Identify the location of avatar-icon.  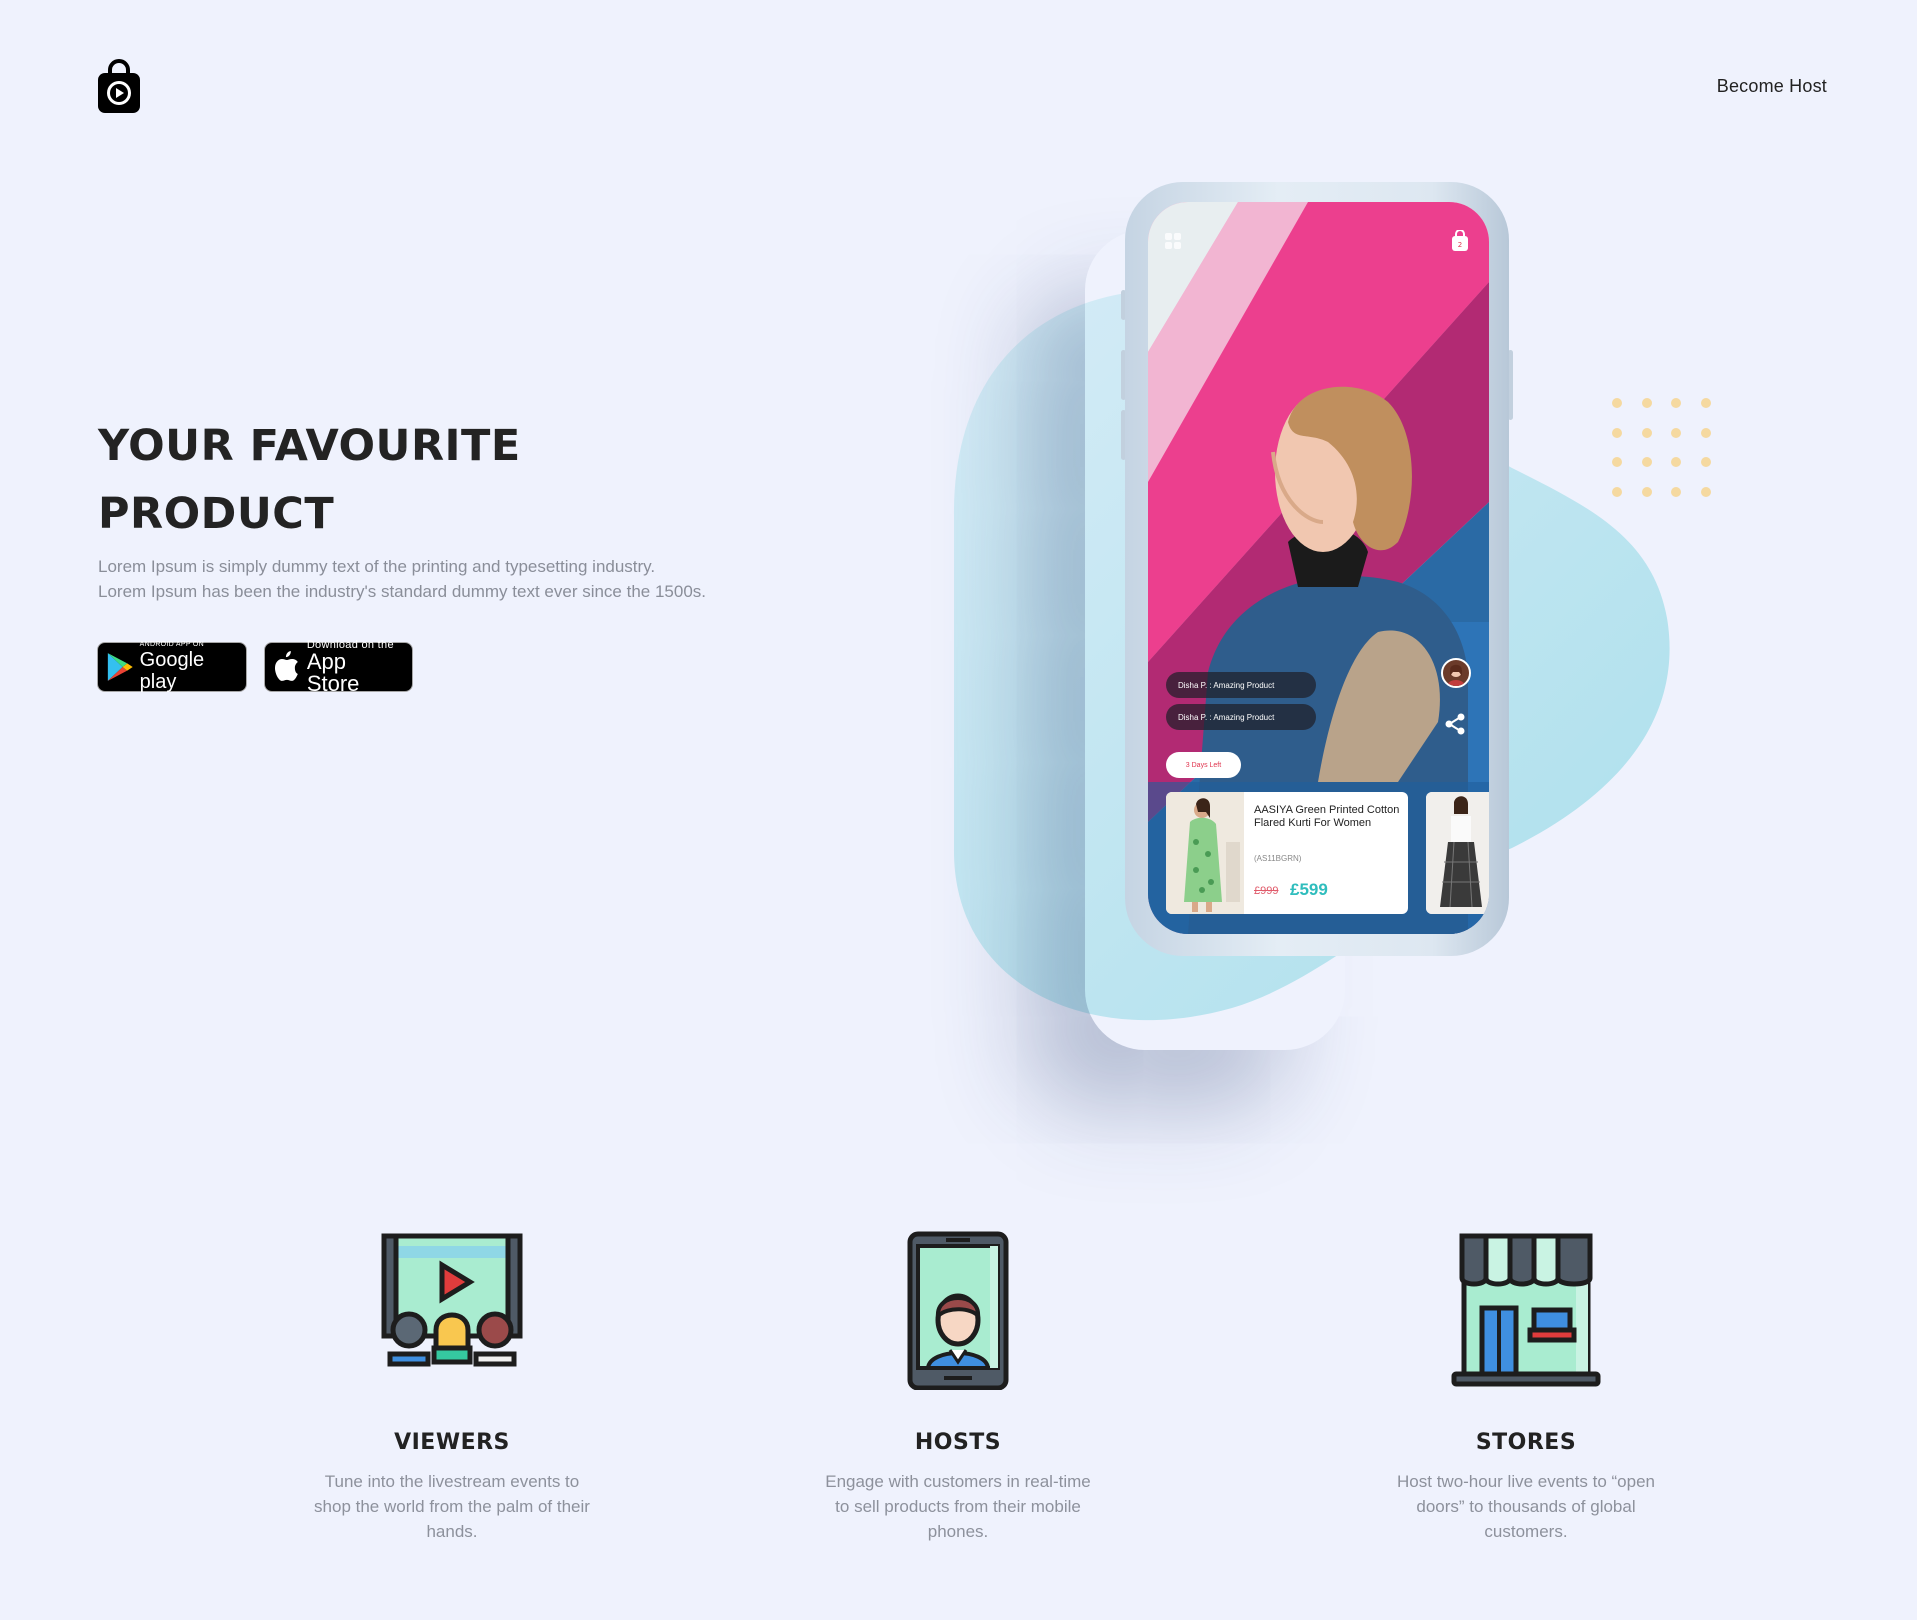
(1456, 675).